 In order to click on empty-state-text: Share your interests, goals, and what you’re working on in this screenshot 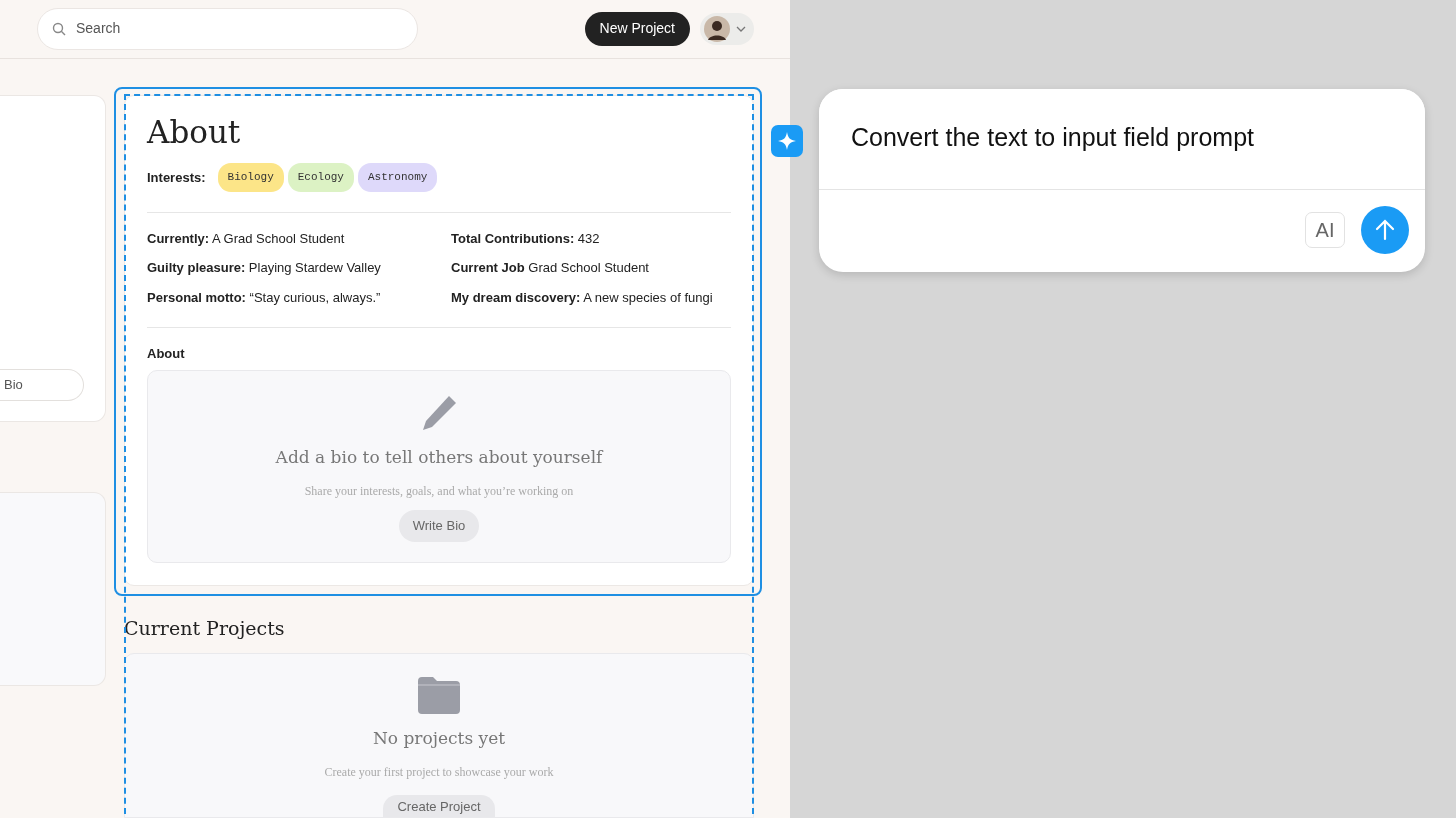, I will do `click(439, 491)`.